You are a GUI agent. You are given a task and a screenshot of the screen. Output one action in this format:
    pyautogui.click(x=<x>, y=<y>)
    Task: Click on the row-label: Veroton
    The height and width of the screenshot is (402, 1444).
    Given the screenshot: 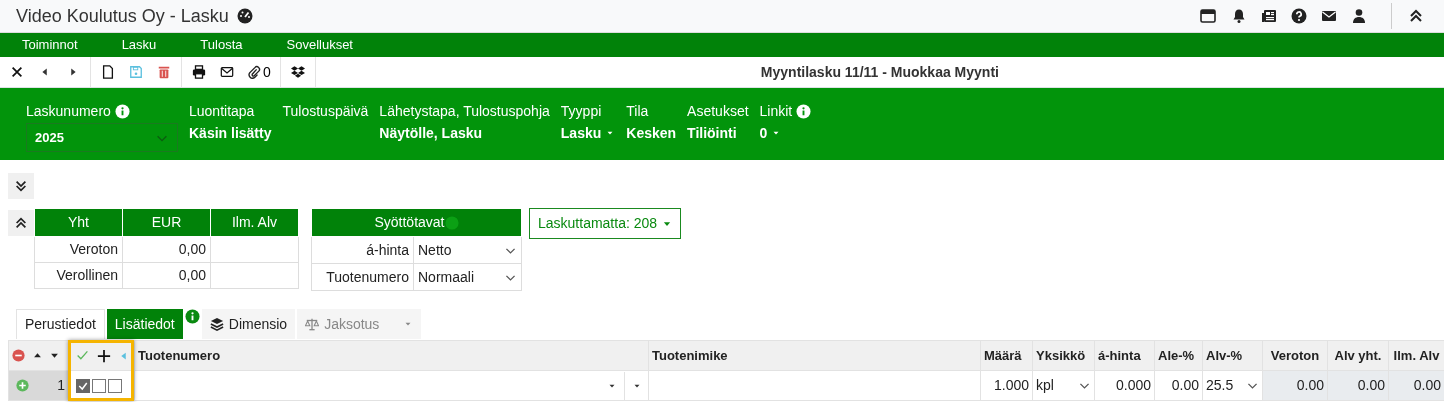 What is the action you would take?
    pyautogui.click(x=78, y=249)
    